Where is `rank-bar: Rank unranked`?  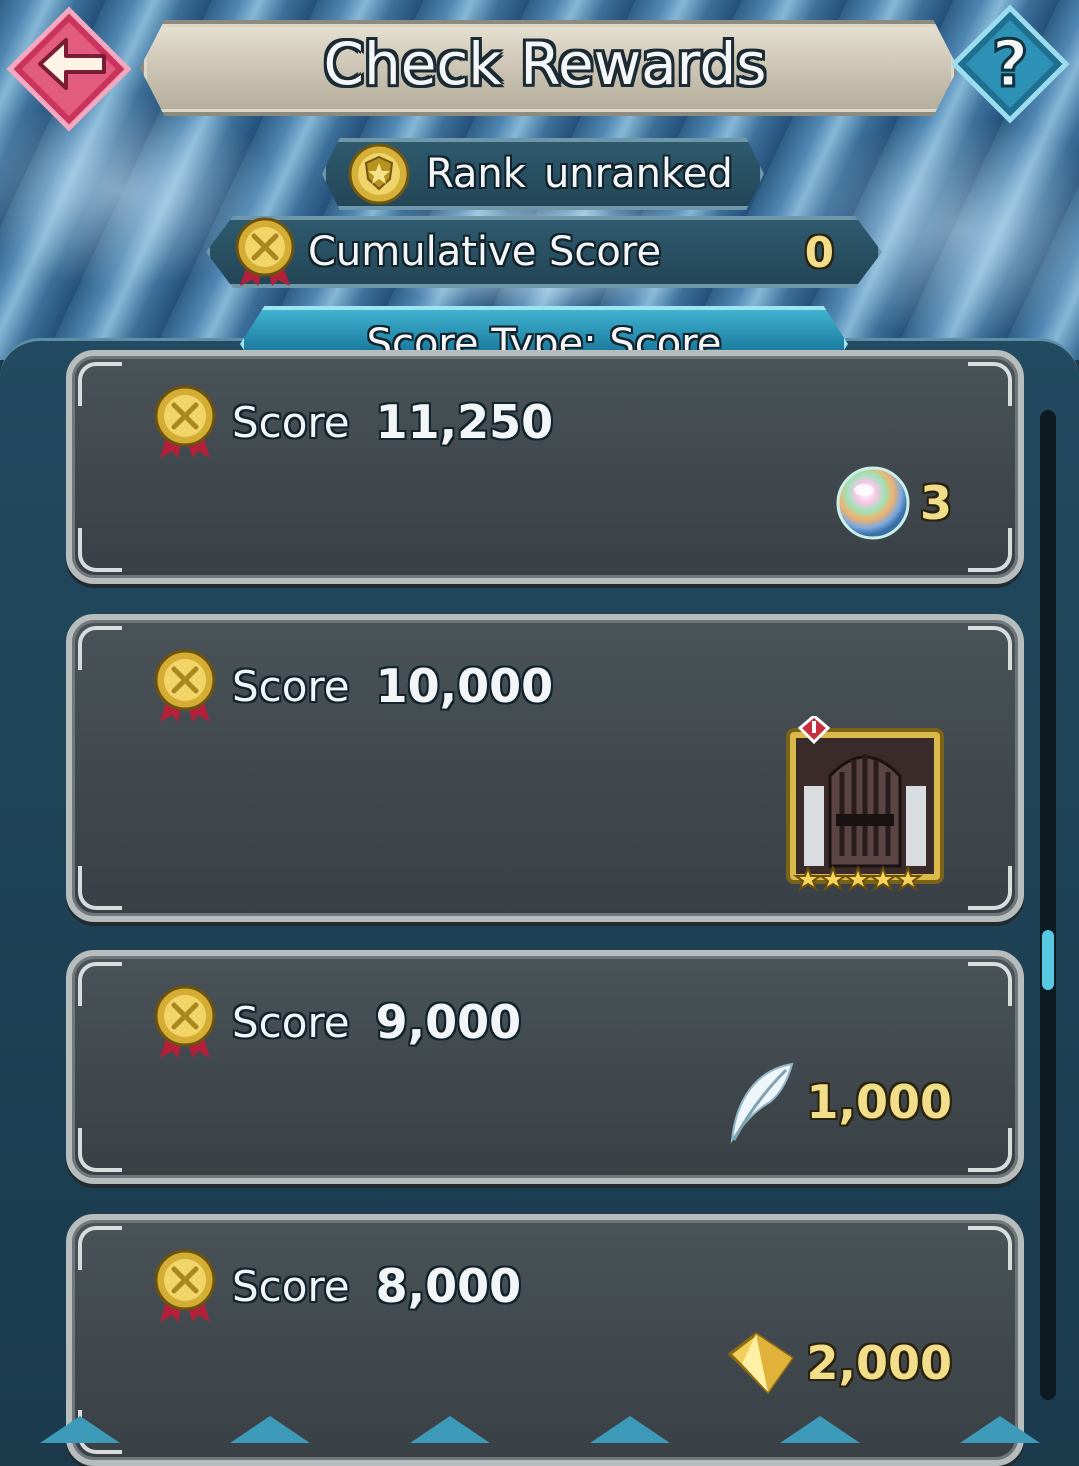
rank-bar: Rank unranked is located at coordinates (543, 174).